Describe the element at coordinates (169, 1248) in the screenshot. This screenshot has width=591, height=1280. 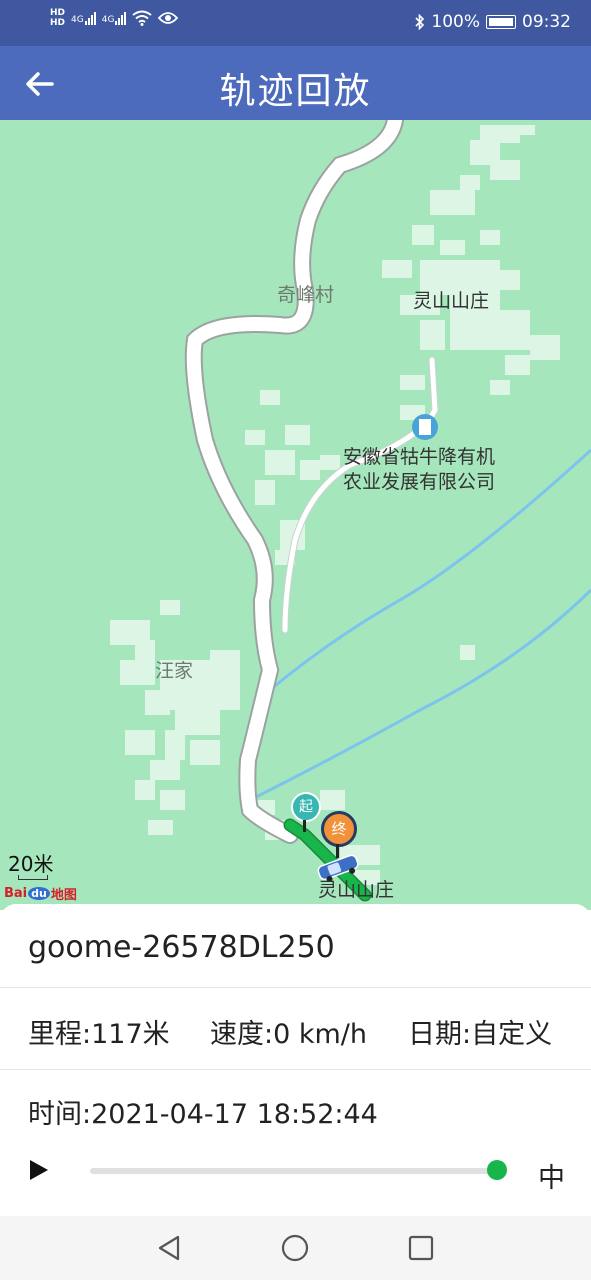
I see `triangle-back-icon` at that location.